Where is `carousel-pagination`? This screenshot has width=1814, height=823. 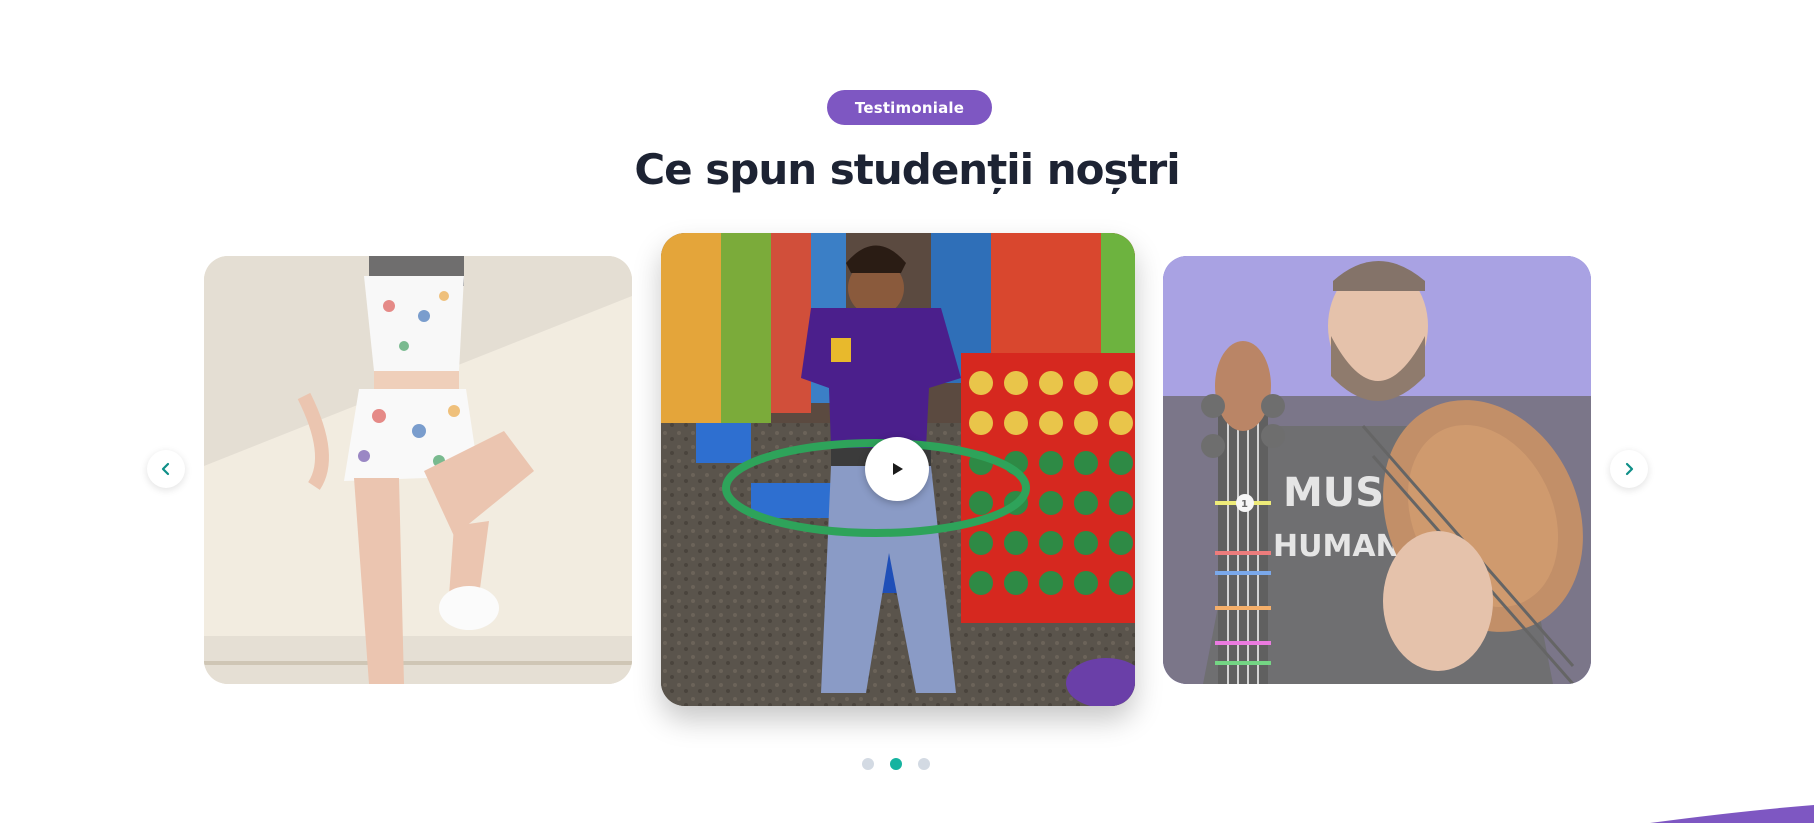
carousel-pagination is located at coordinates (896, 764).